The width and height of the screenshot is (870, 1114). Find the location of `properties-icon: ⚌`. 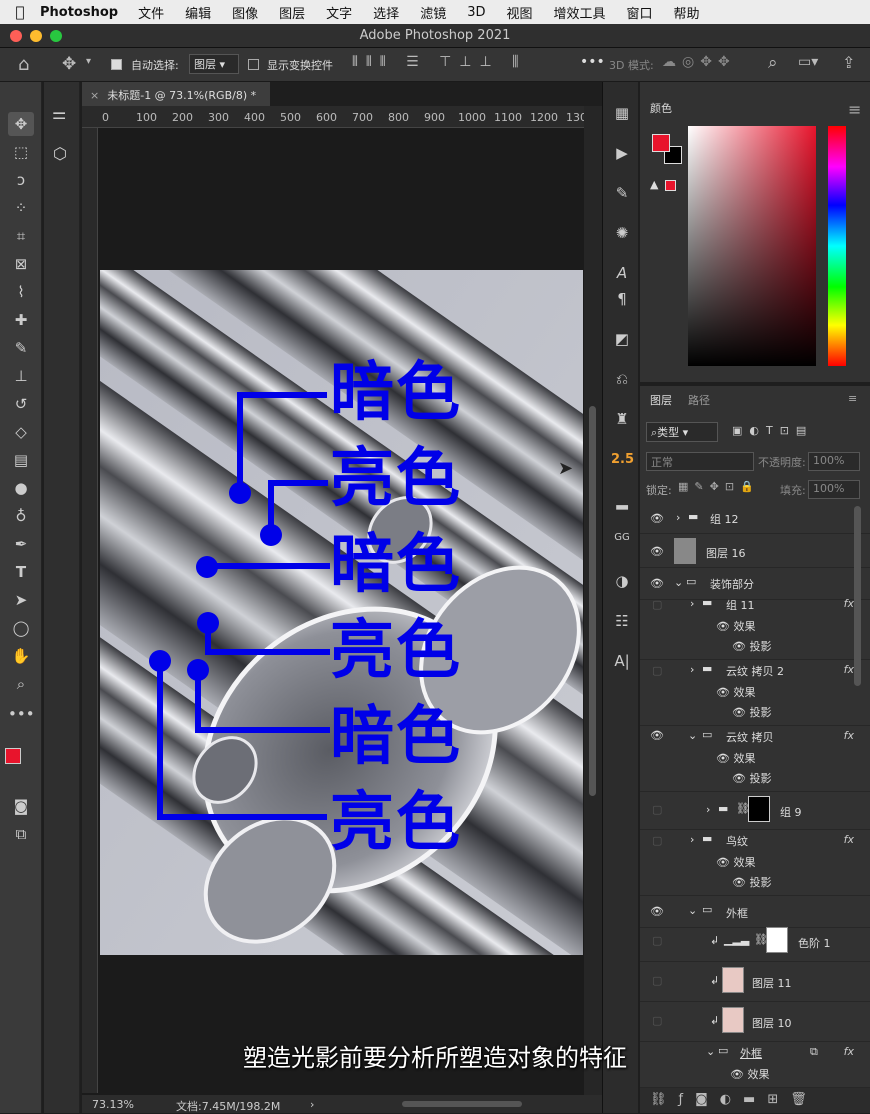

properties-icon: ⚌ is located at coordinates (59, 113).